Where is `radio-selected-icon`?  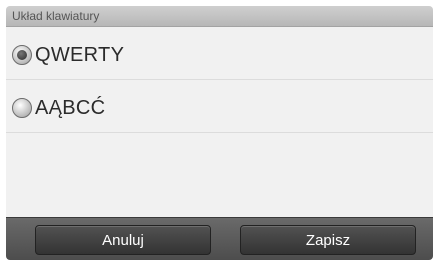
radio-selected-icon is located at coordinates (22, 55).